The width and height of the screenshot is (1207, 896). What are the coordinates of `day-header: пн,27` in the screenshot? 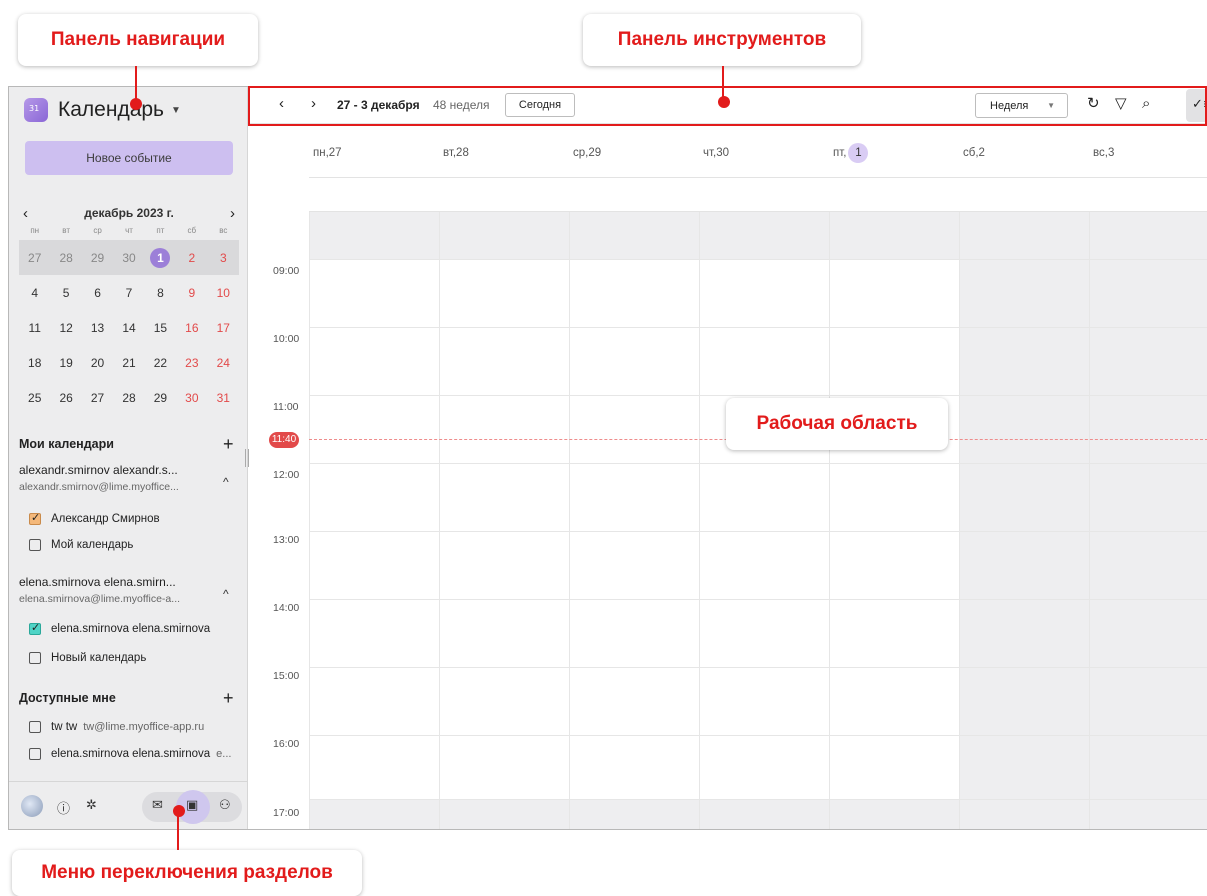 It's located at (327, 153).